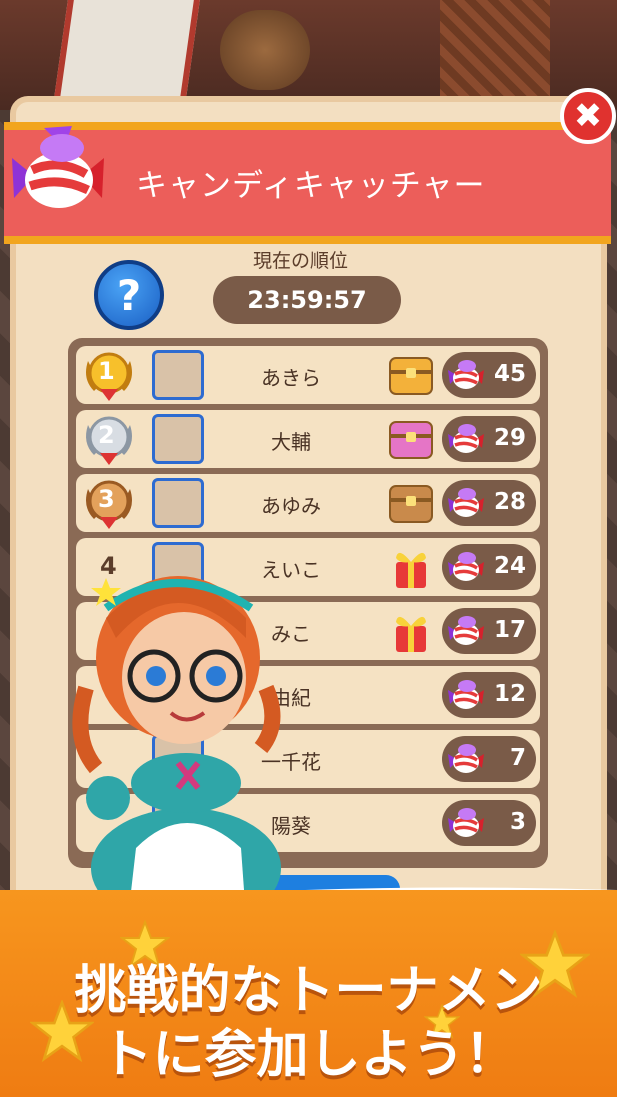 This screenshot has height=1097, width=617. What do you see at coordinates (106, 499) in the screenshot?
I see `rank-number: 3` at bounding box center [106, 499].